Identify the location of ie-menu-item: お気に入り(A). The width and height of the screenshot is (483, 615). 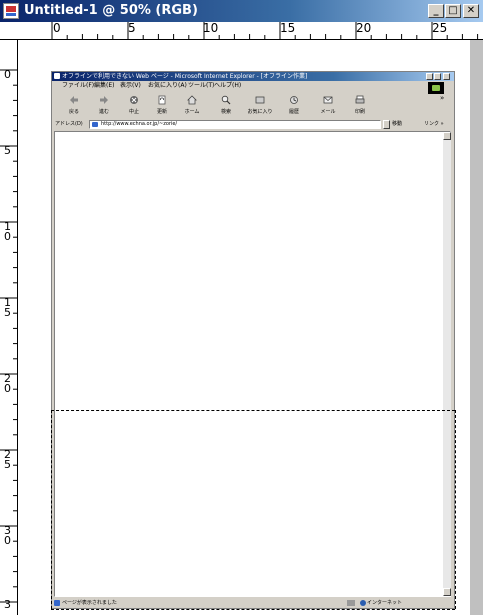
(167, 85).